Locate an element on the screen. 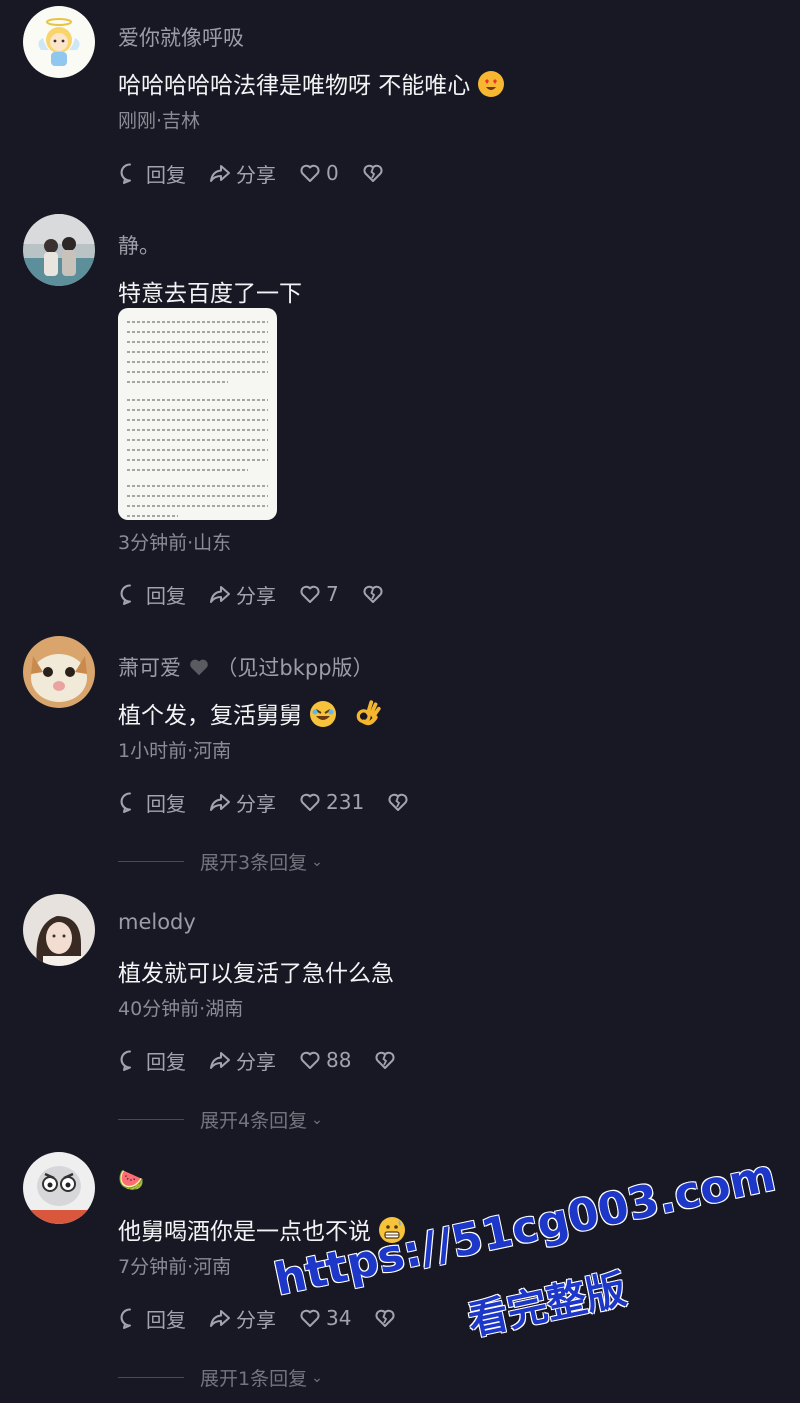  attached-document-image is located at coordinates (197, 414).